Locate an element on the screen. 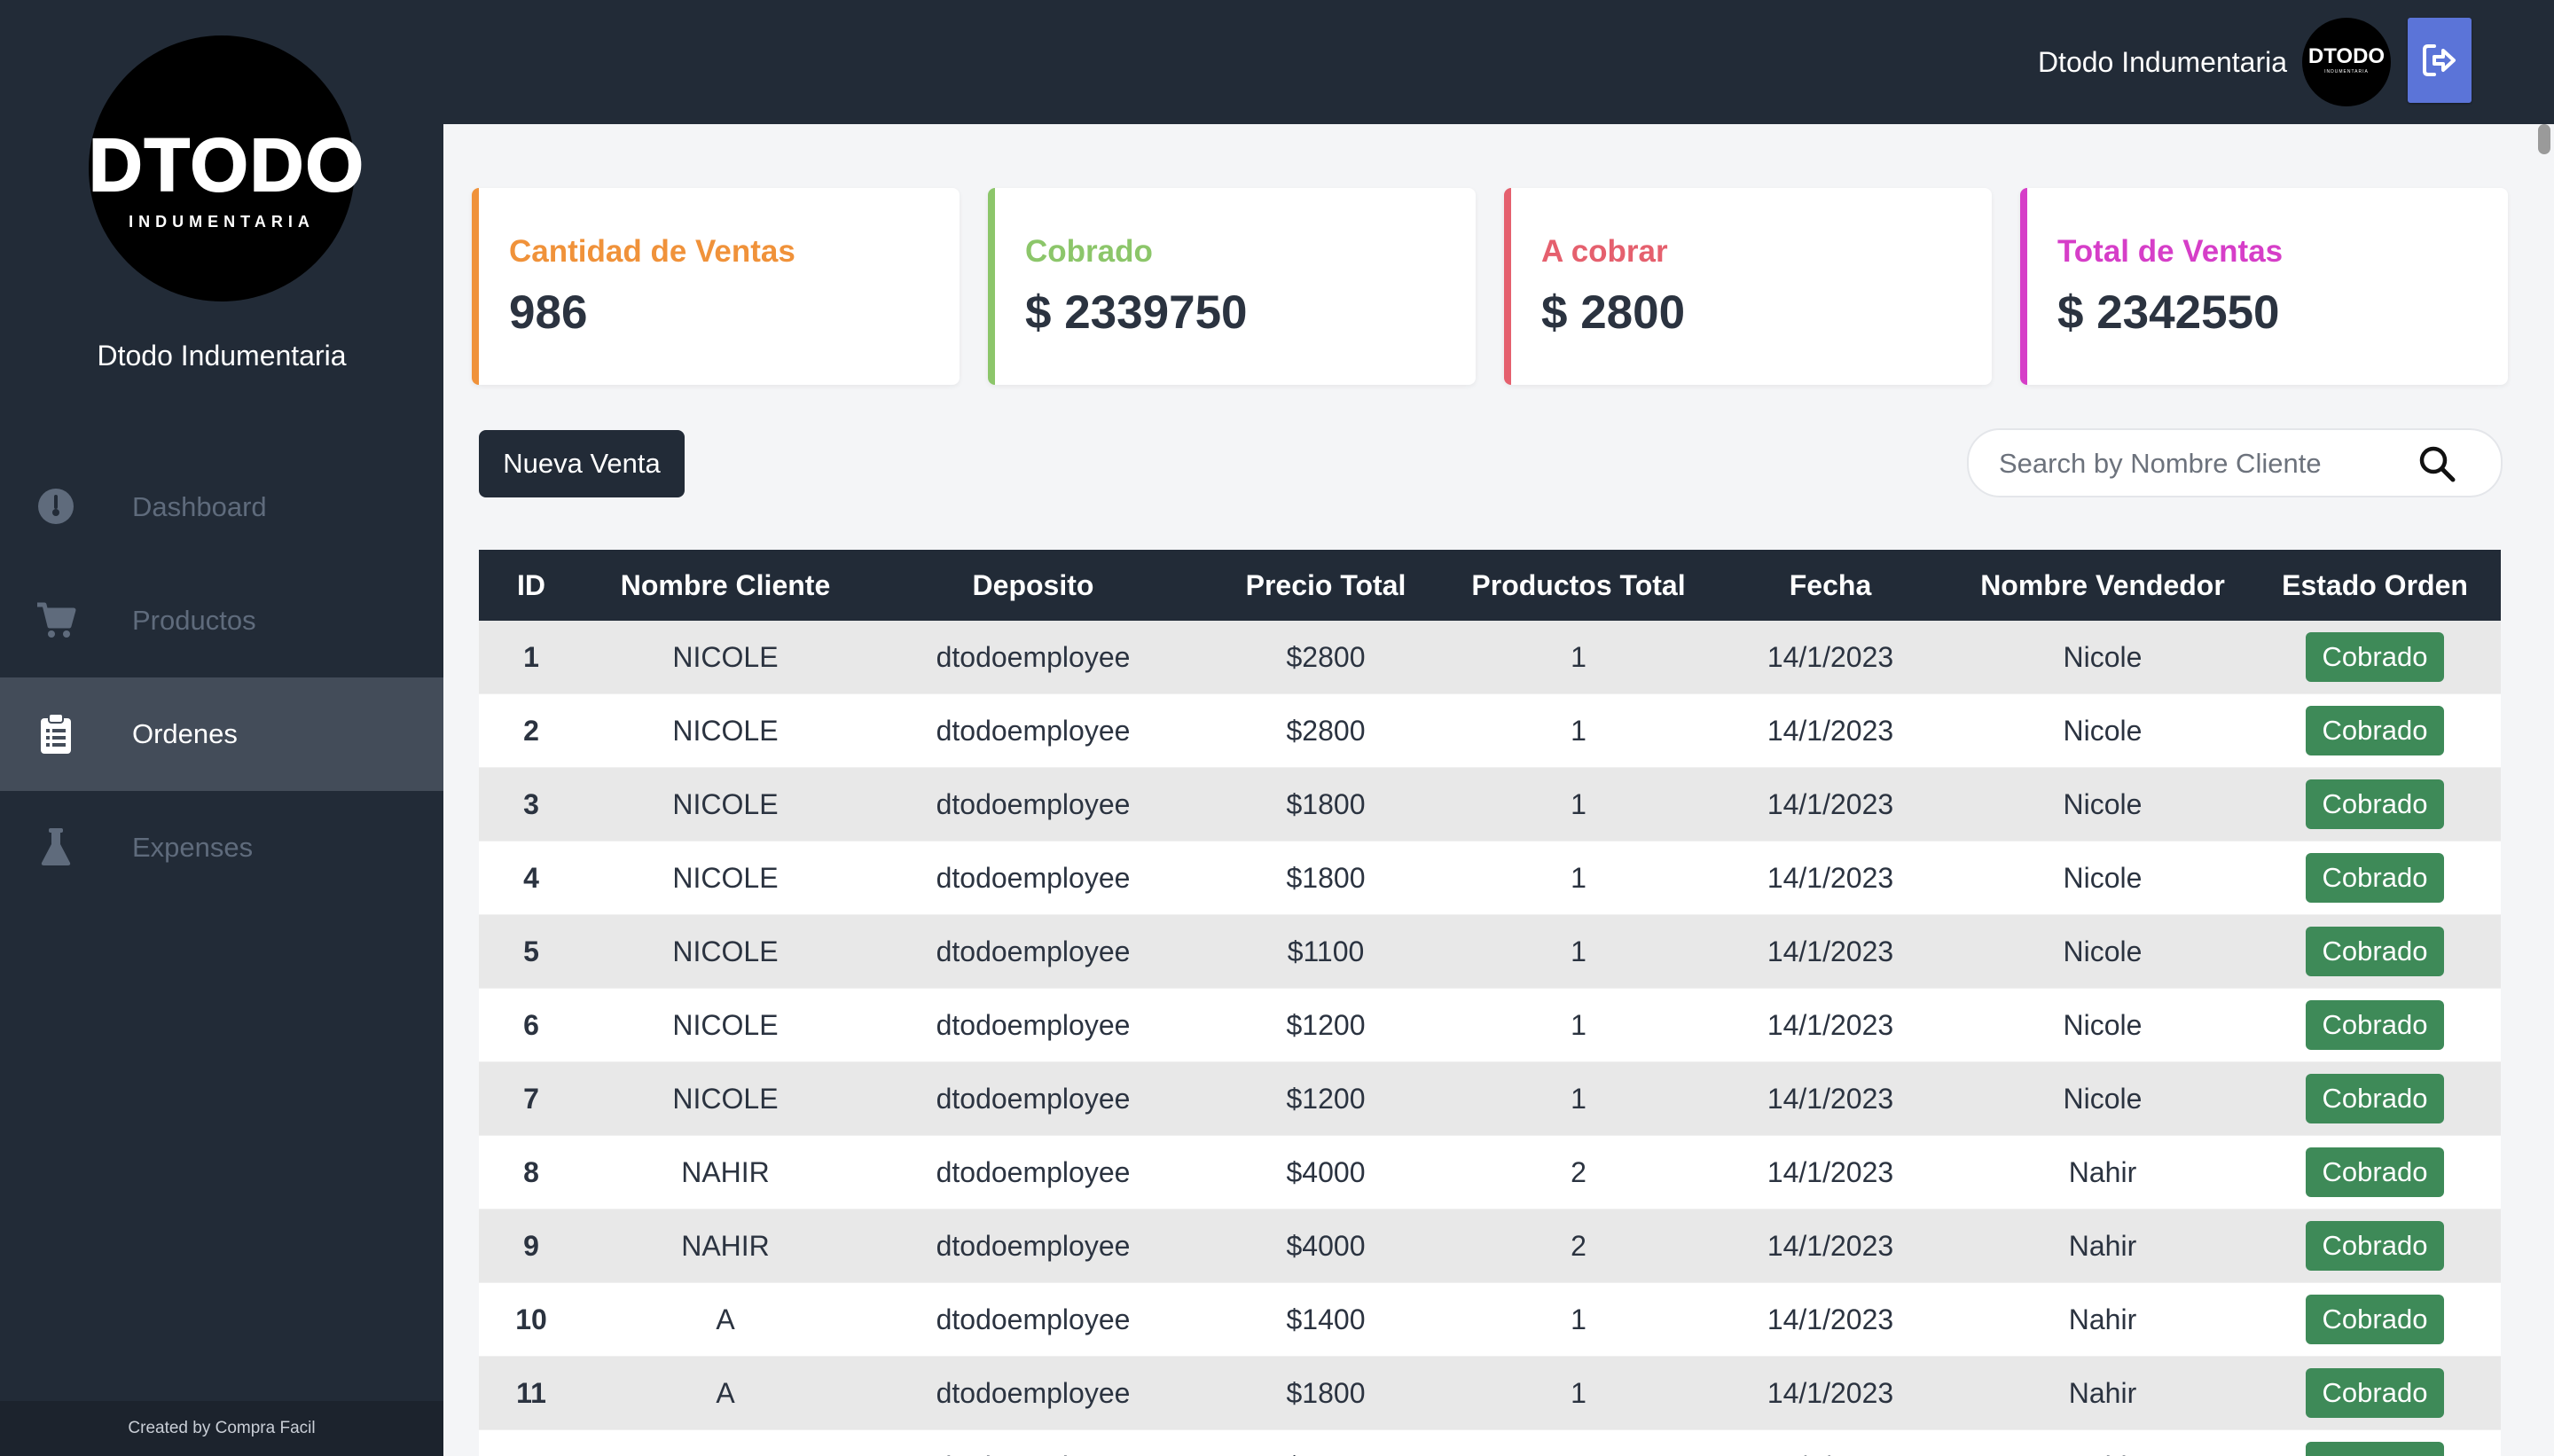  column-header-productos-total: Productos Total is located at coordinates (1578, 585).